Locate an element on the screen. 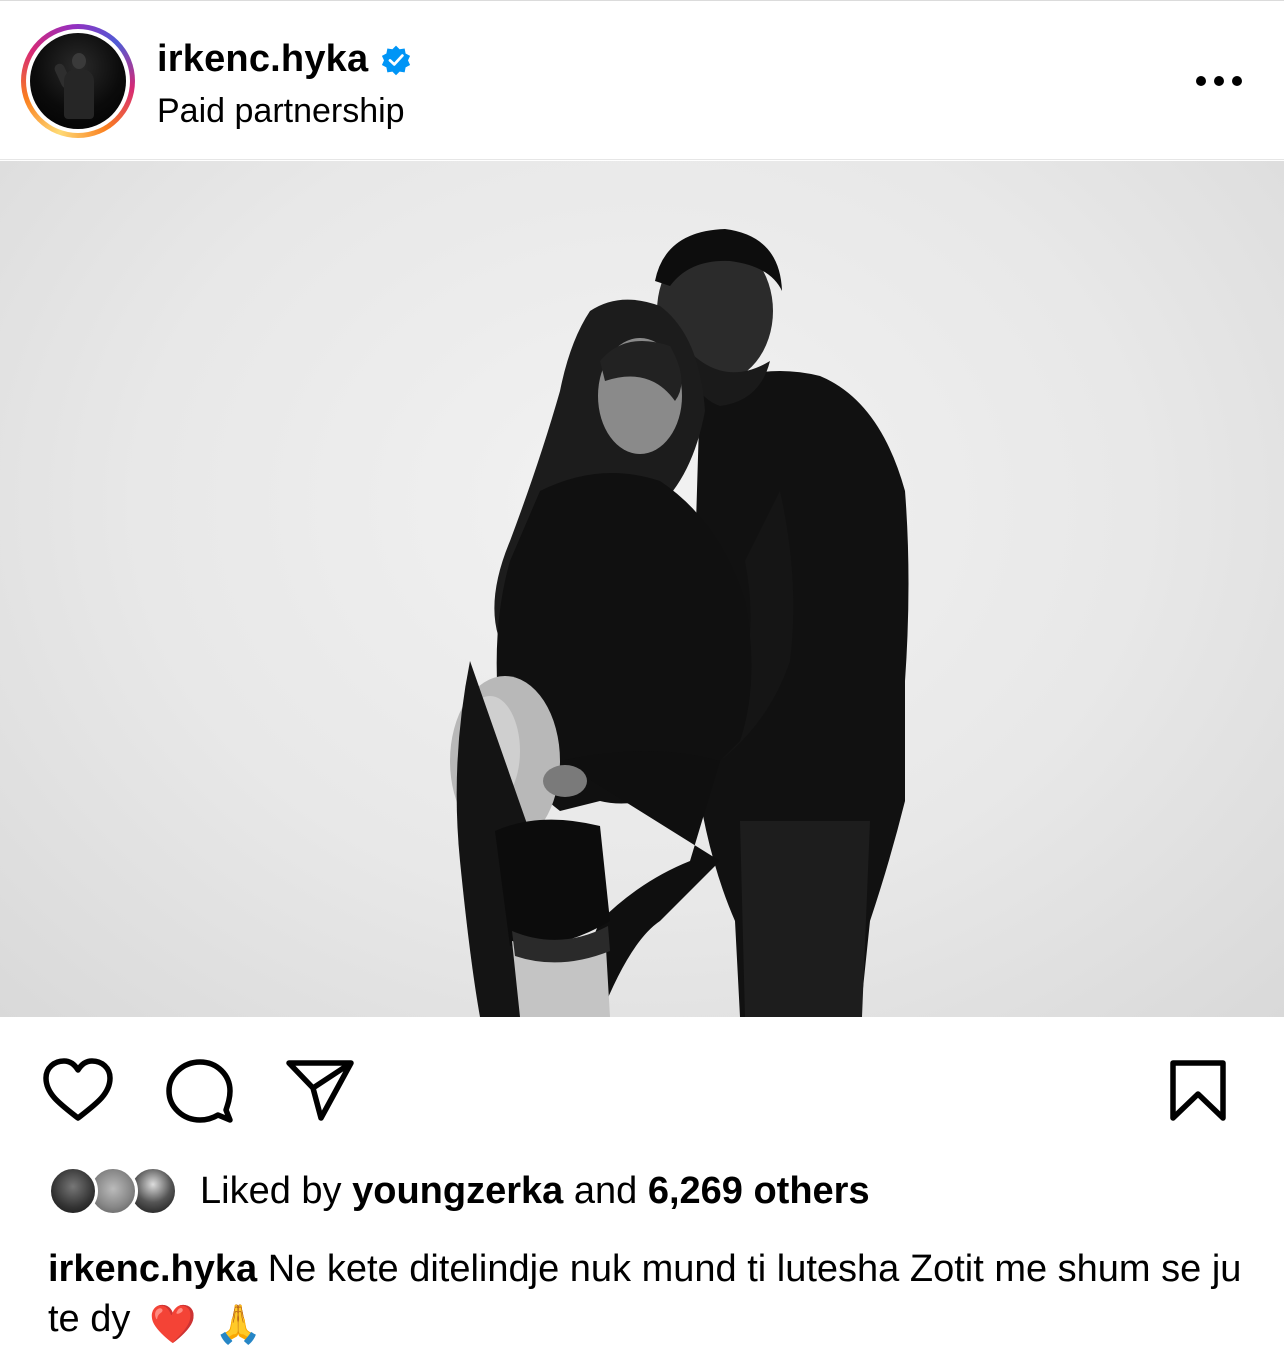 The width and height of the screenshot is (1284, 1363). comment-icon is located at coordinates (199, 1091).